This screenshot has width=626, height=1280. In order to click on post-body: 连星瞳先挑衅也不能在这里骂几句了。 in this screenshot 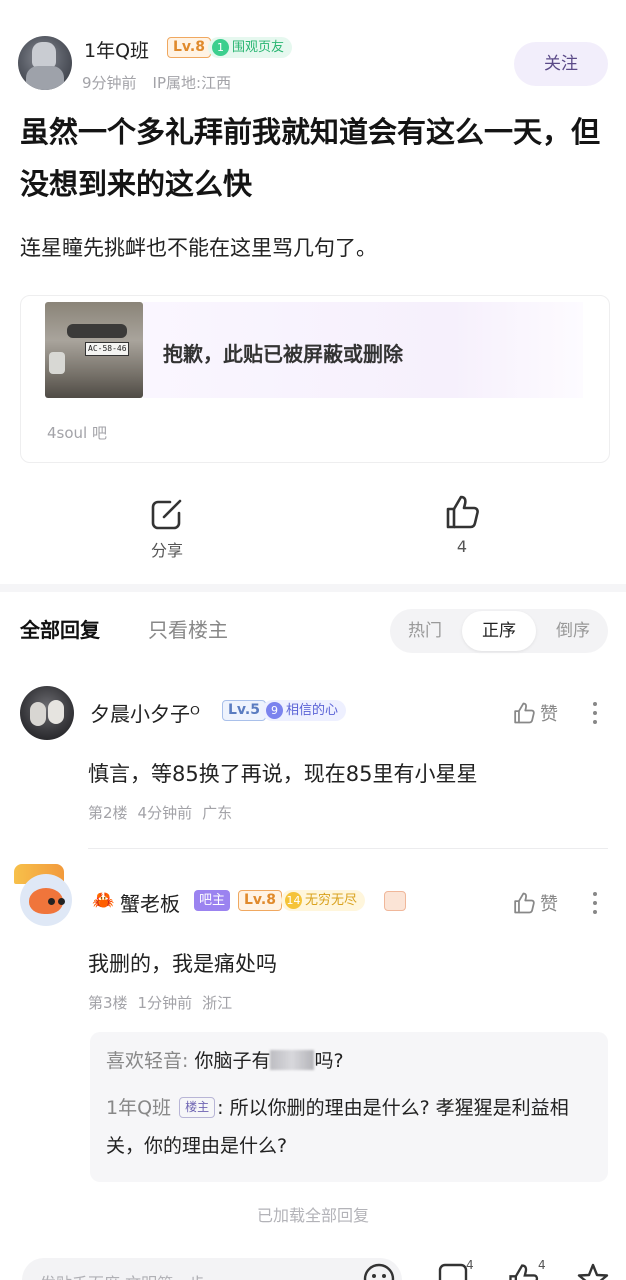, I will do `click(198, 248)`.